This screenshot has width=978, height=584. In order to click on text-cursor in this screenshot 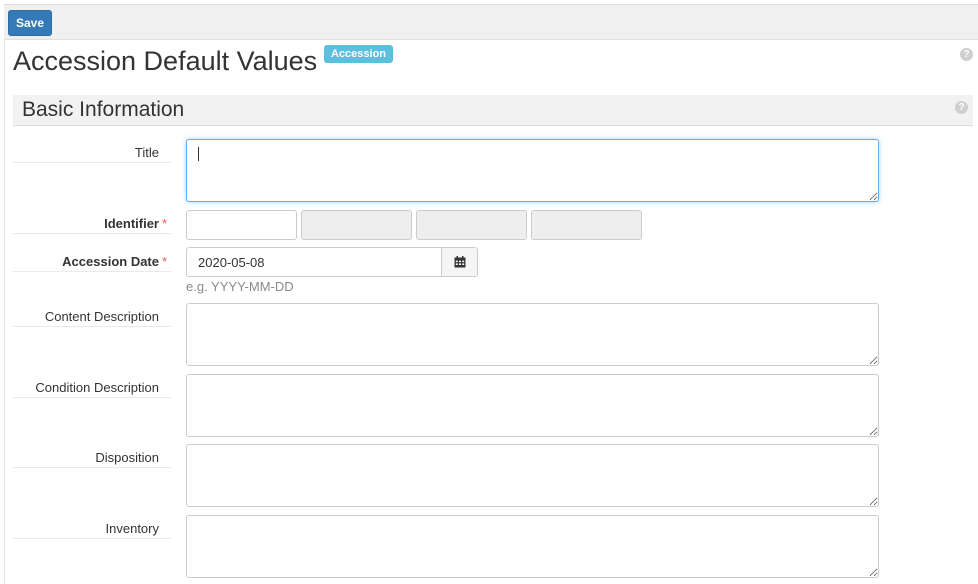, I will do `click(198, 154)`.